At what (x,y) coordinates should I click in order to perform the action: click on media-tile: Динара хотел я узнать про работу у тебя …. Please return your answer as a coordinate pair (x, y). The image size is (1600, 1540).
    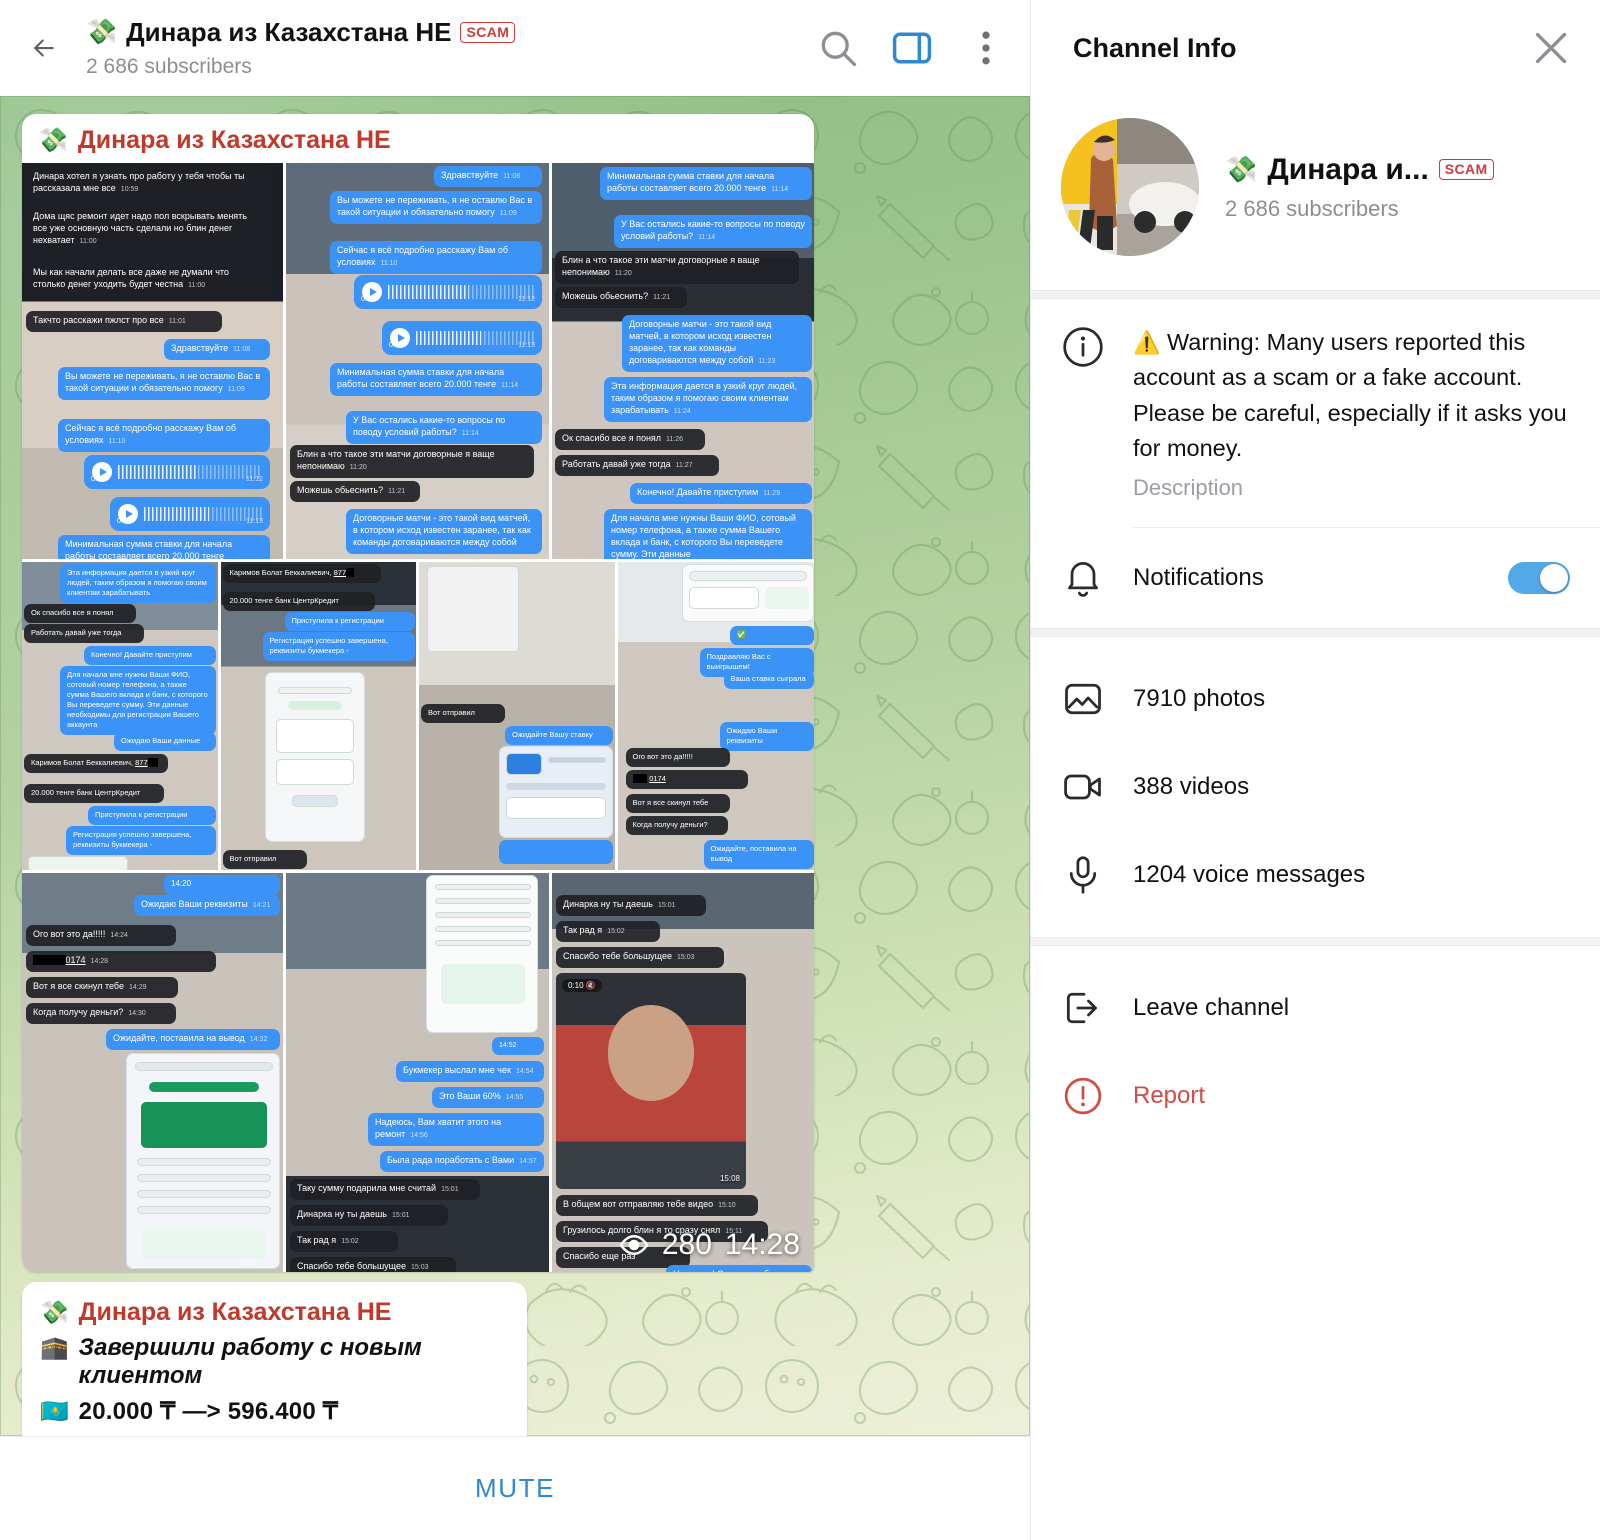
    Looking at the image, I should click on (152, 361).